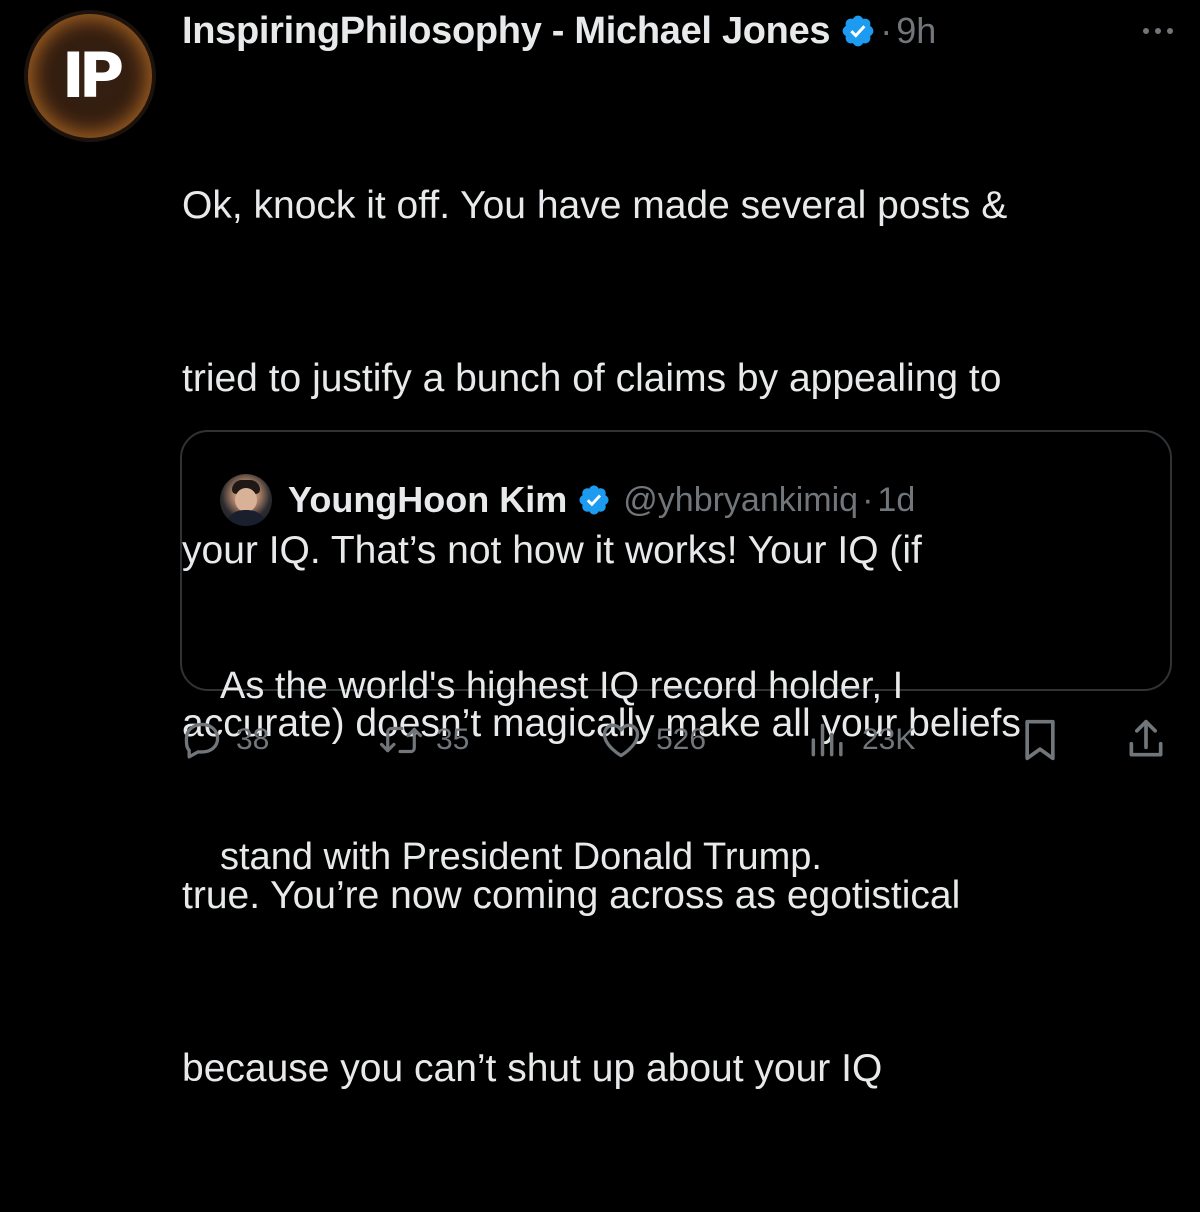  Describe the element at coordinates (621, 740) in the screenshot. I see `heart-icon` at that location.